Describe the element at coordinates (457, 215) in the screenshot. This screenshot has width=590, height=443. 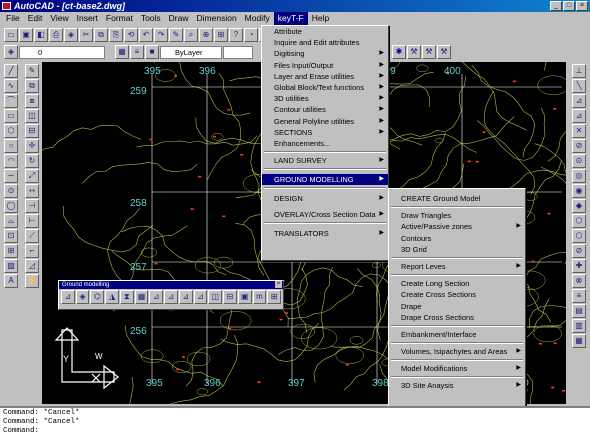
I see `menu-item-draw-triangles: Draw Triangles` at that location.